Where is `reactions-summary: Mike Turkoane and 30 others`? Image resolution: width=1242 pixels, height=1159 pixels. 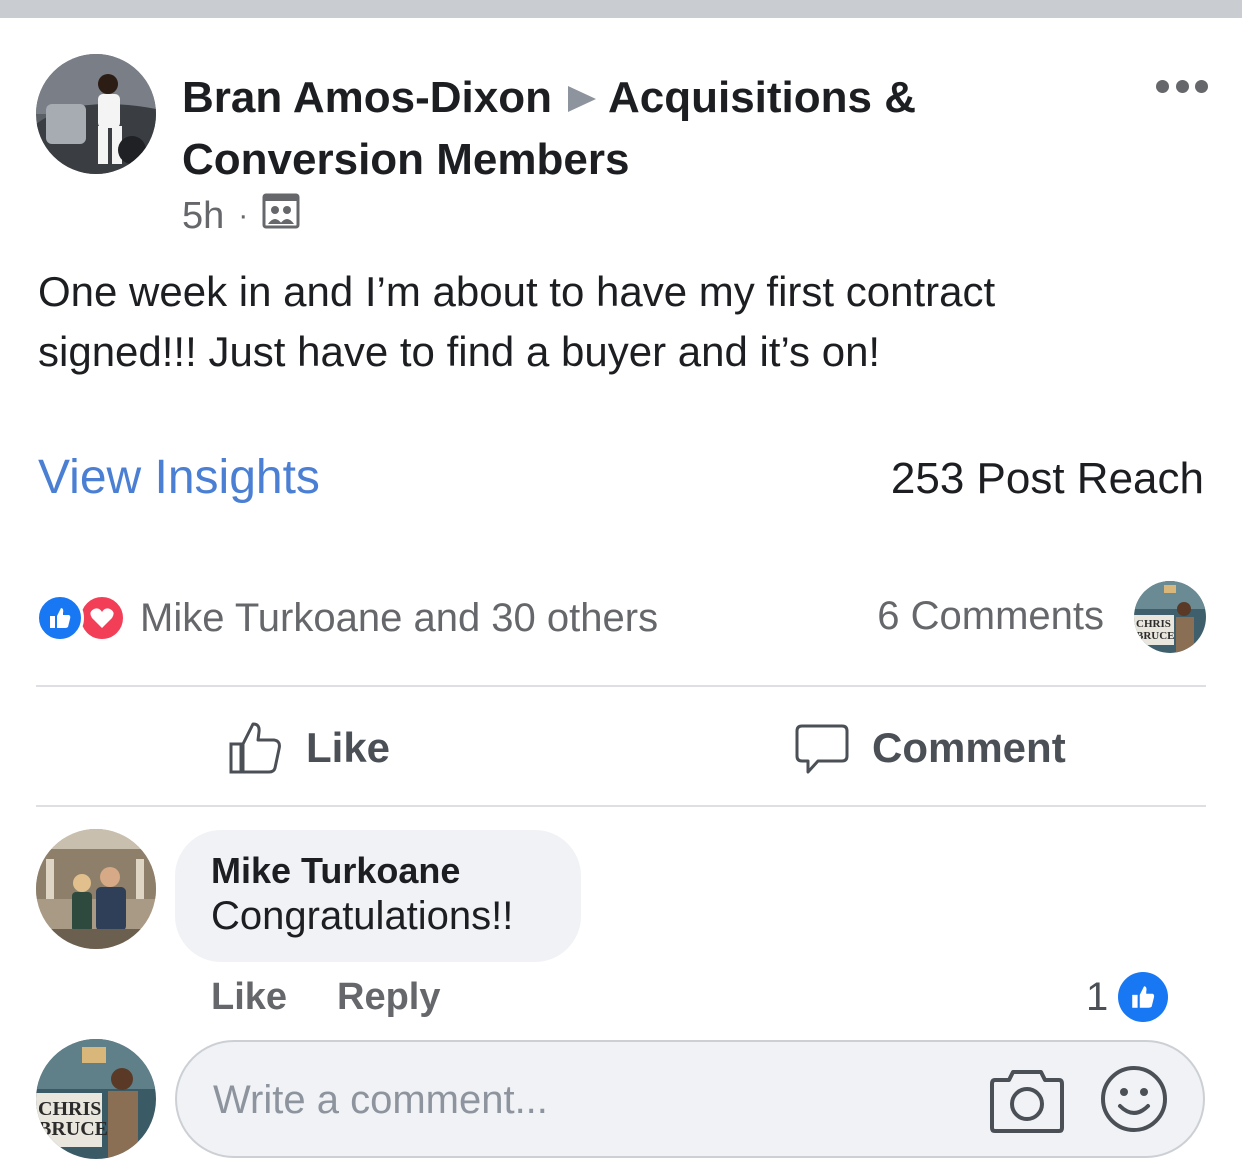
reactions-summary: Mike Turkoane and 30 others is located at coordinates (347, 618).